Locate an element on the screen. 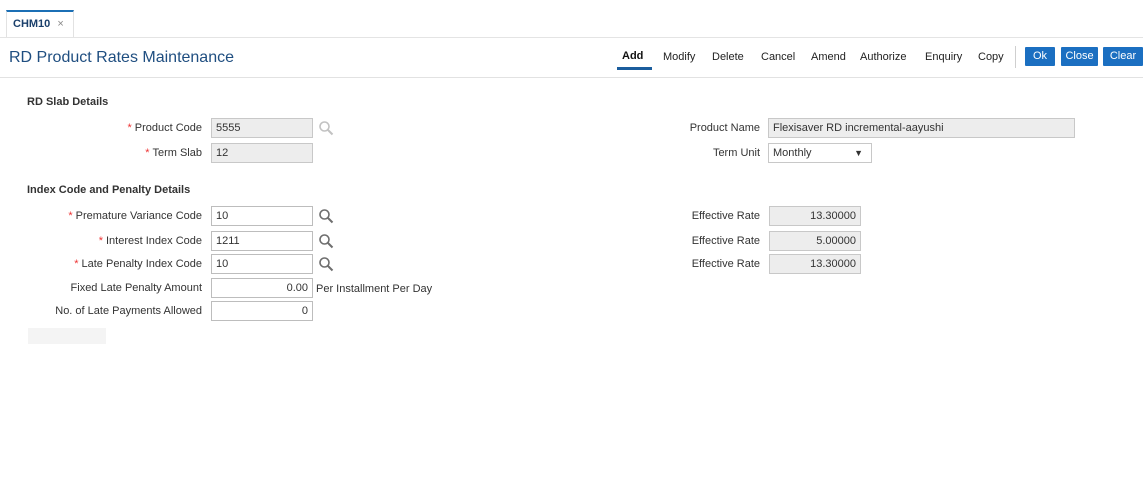 The width and height of the screenshot is (1143, 504). placeholder-block is located at coordinates (67, 336).